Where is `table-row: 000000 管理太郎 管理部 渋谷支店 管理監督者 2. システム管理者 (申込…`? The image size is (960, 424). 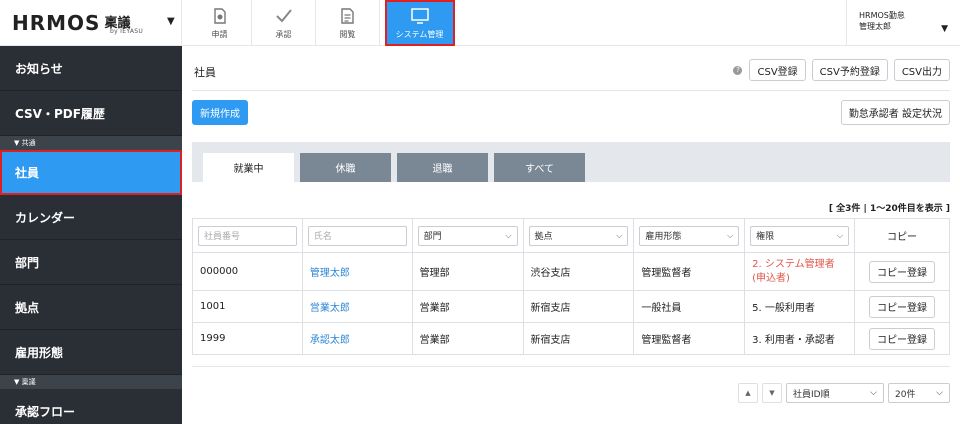
table-row: 000000 管理太郎 管理部 渋谷支店 管理監督者 2. システム管理者 (申込… is located at coordinates (571, 271).